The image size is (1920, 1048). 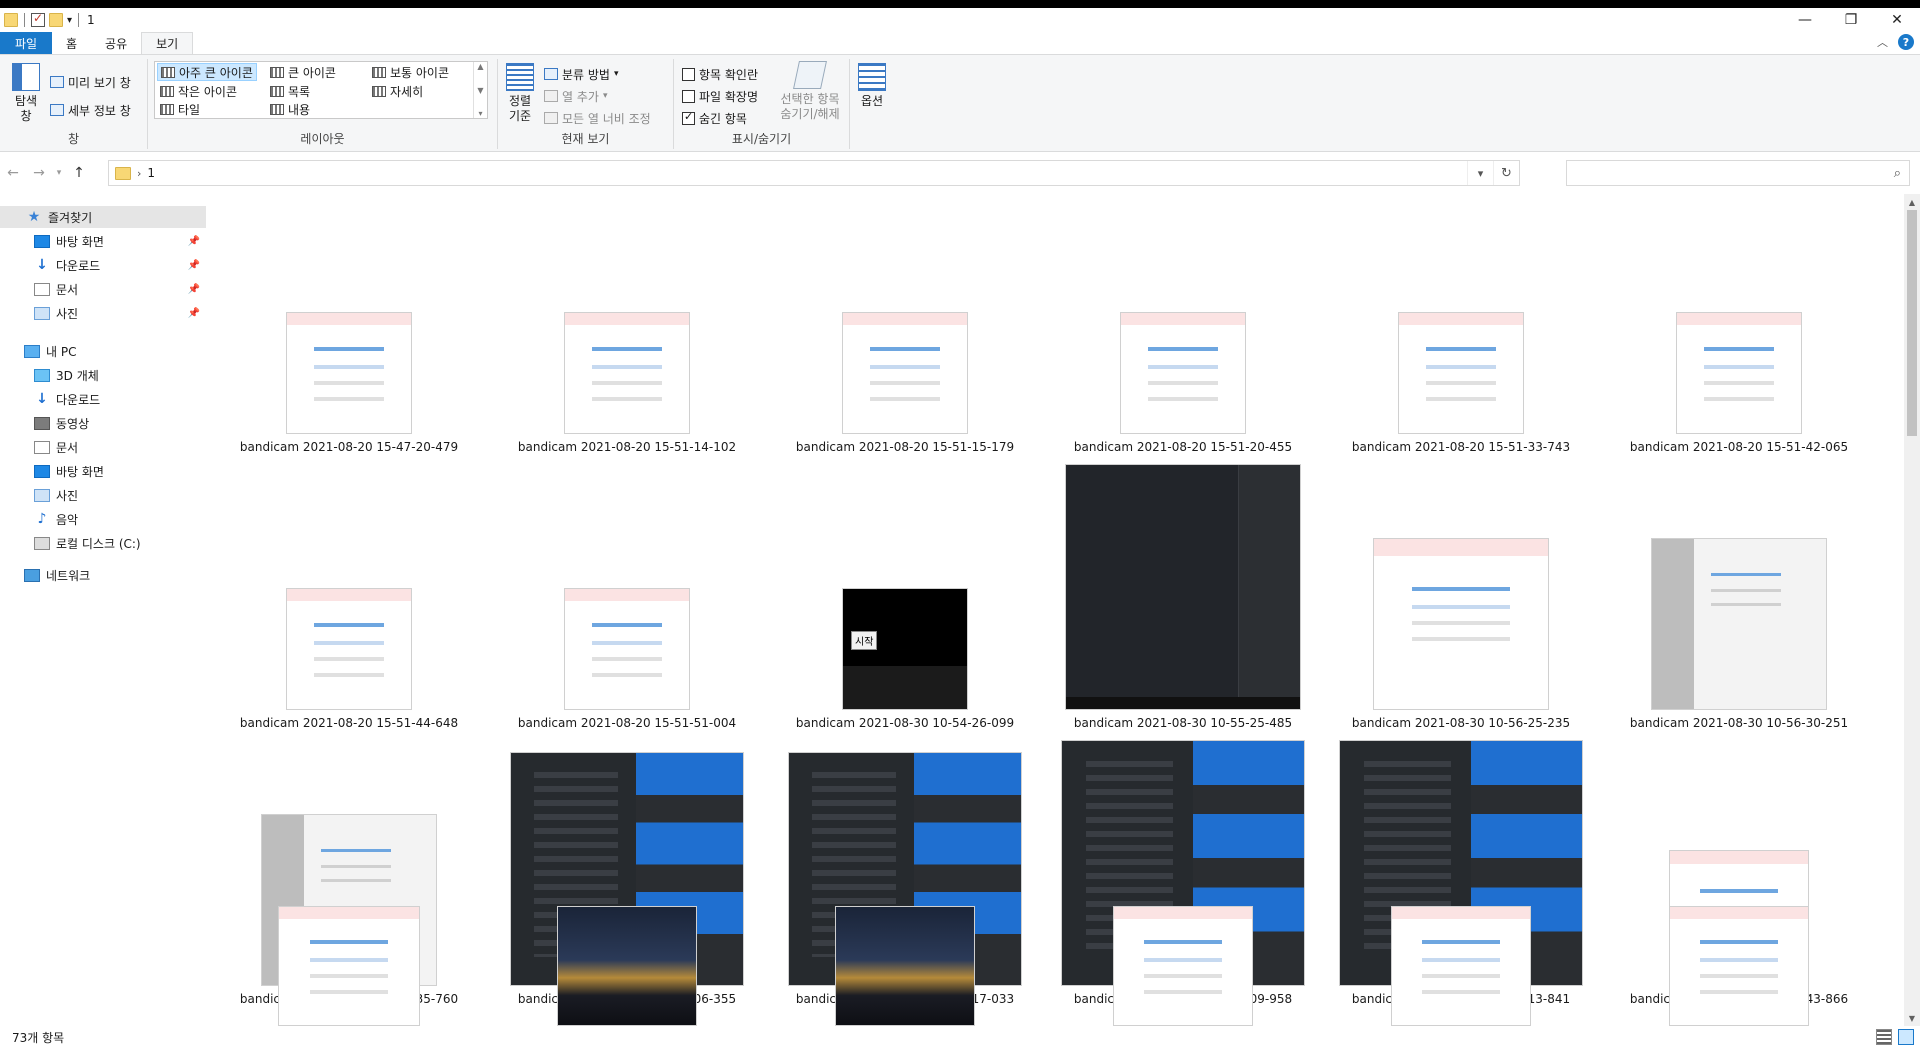 What do you see at coordinates (597, 118) in the screenshot?
I see `size-all-columns-button: 모든 열 너비 조정` at bounding box center [597, 118].